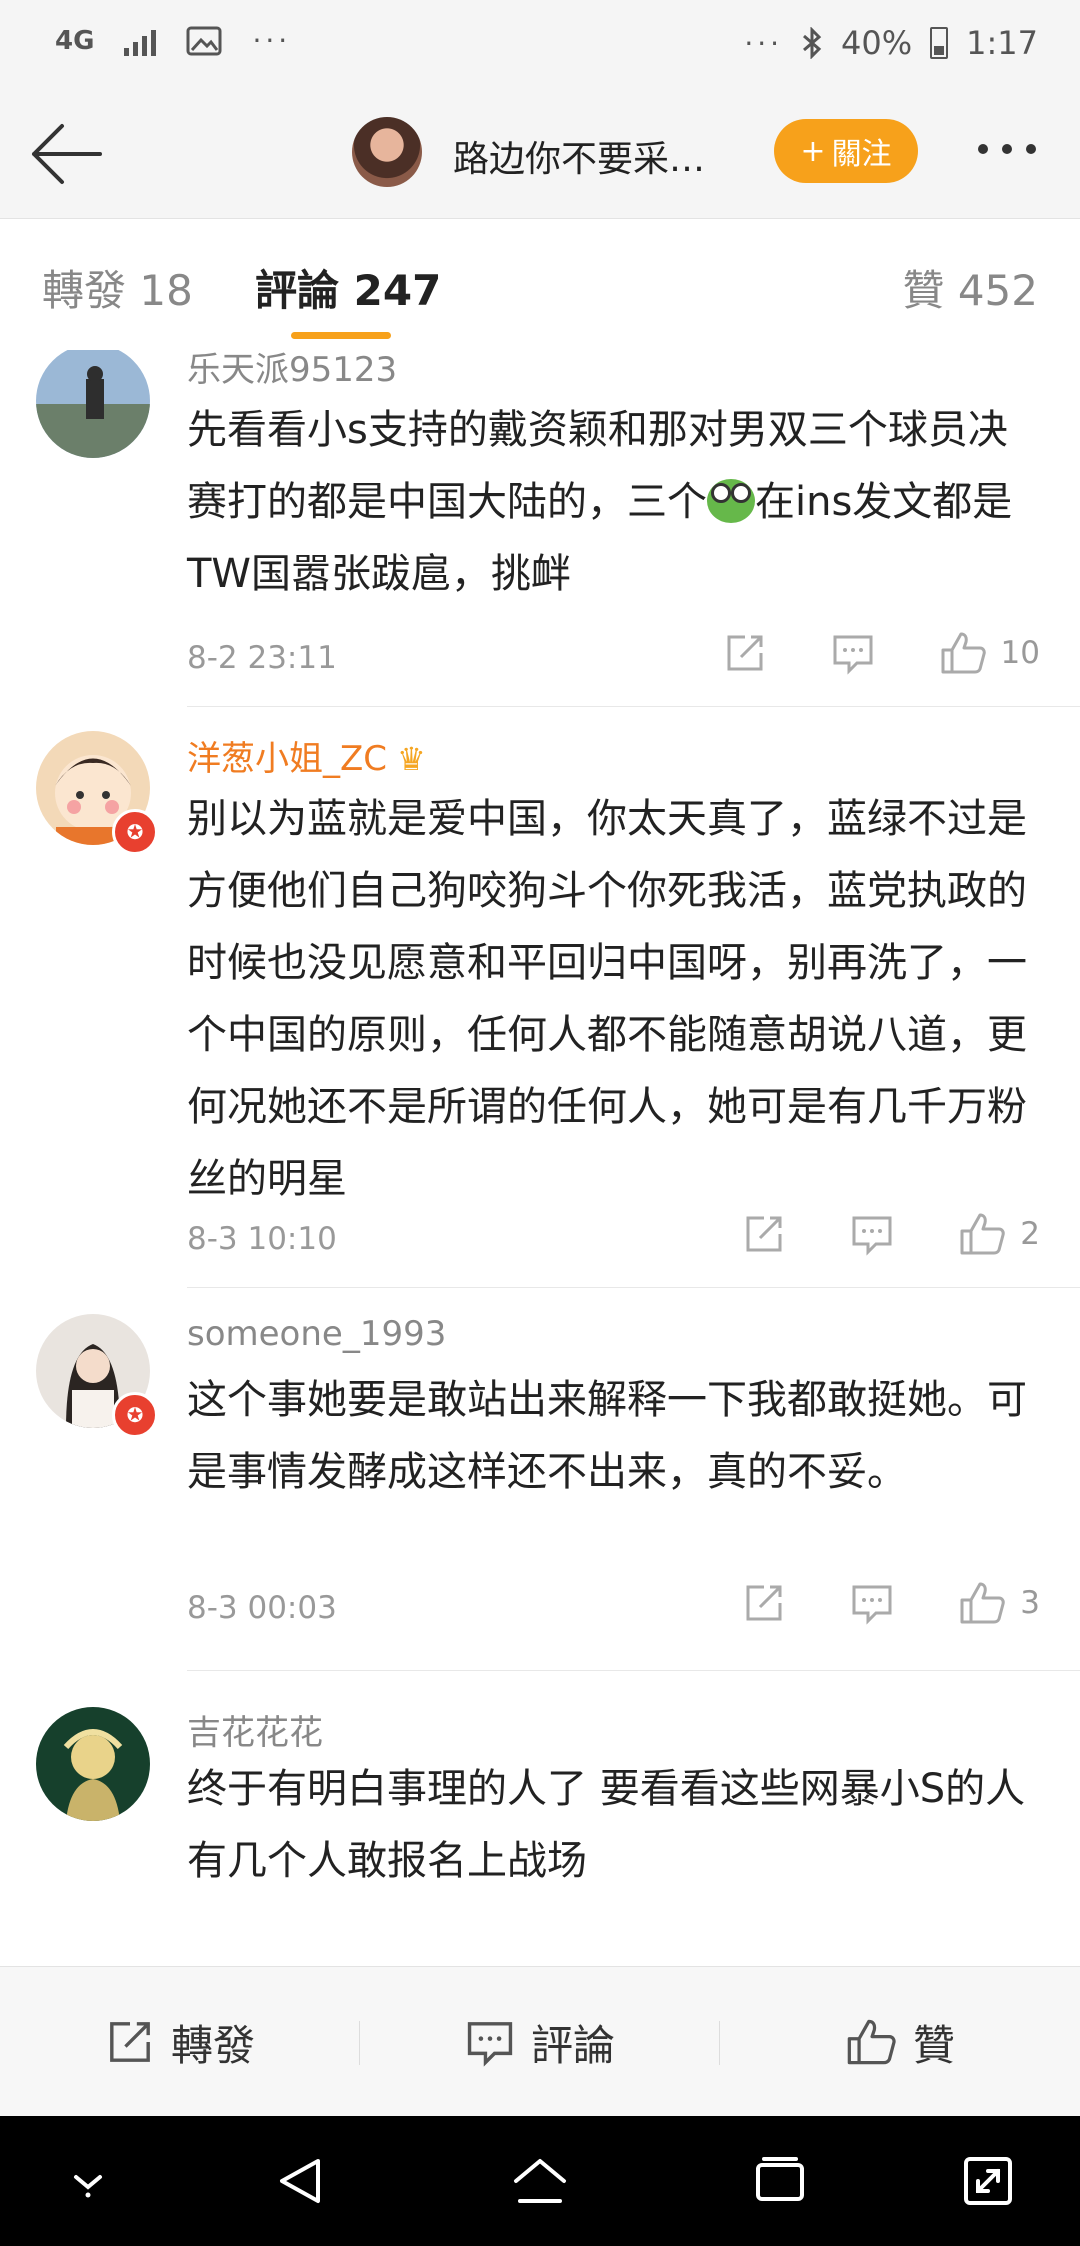 This screenshot has width=1080, height=2246. I want to click on active-tab-indicator, so click(341, 335).